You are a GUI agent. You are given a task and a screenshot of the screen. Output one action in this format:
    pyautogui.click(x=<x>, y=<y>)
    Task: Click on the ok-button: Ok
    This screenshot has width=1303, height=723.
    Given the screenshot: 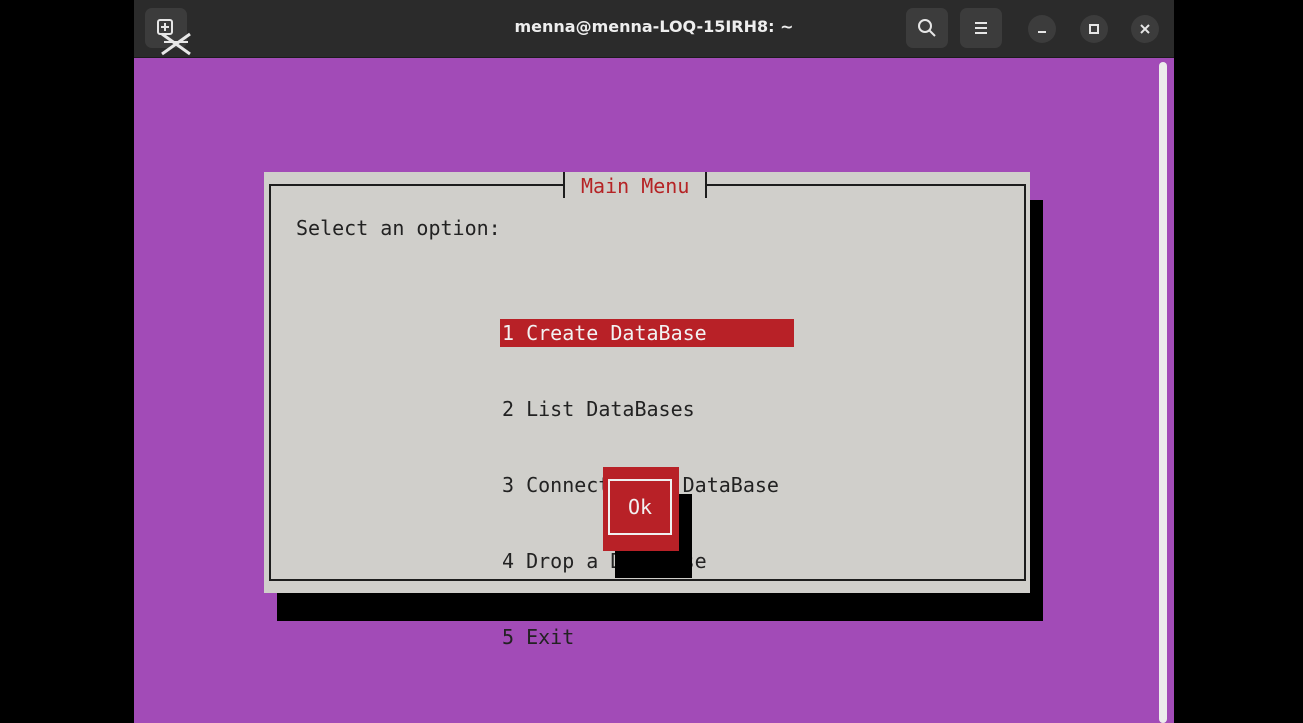 What is the action you would take?
    pyautogui.click(x=641, y=509)
    